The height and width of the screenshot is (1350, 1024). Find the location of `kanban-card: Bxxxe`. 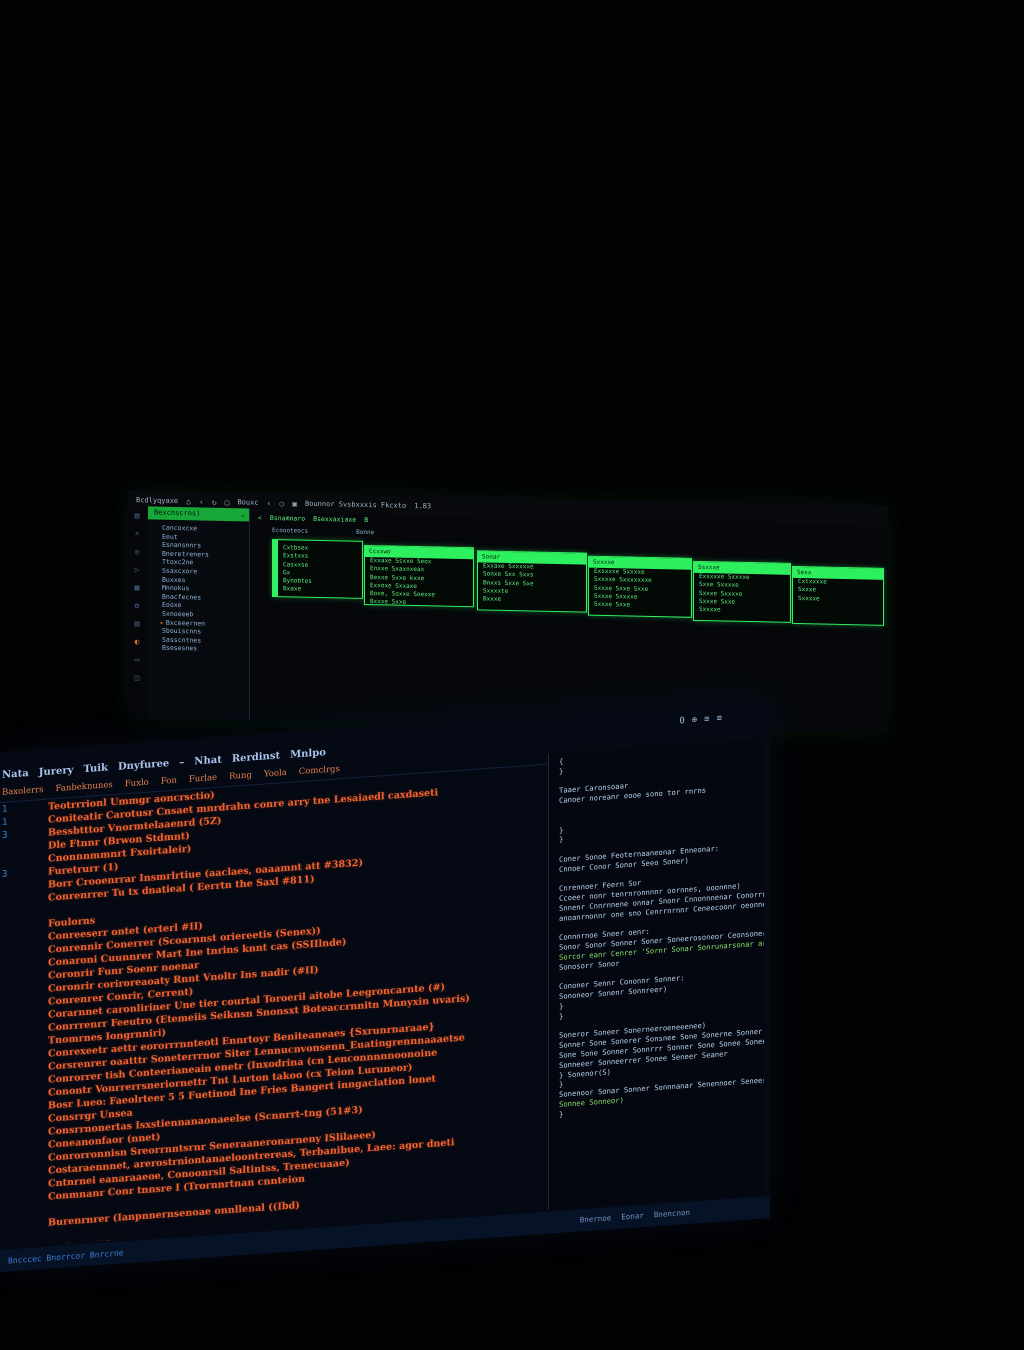

kanban-card: Bxxxe is located at coordinates (532, 601).